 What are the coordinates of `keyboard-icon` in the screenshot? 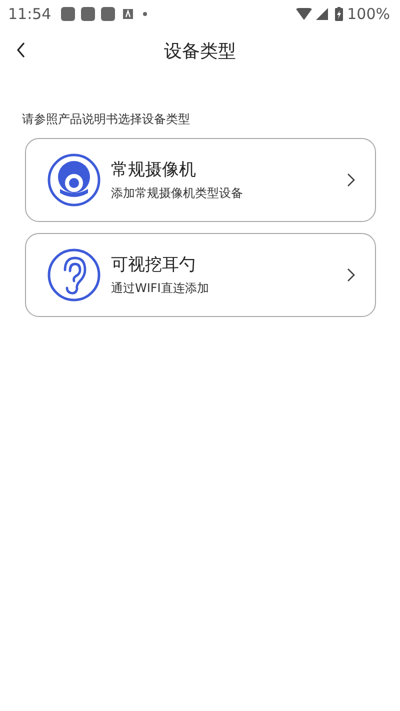 It's located at (128, 14).